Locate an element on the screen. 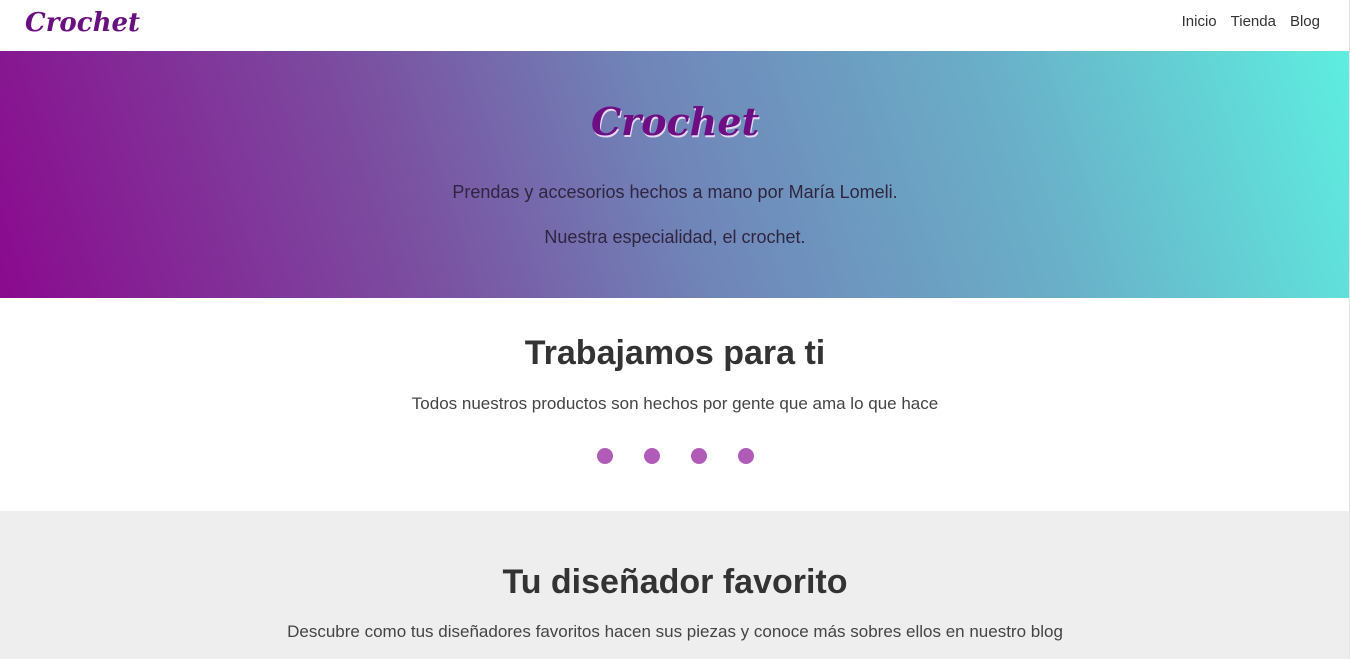 This screenshot has width=1350, height=659. nav-link-blog: Blog is located at coordinates (1305, 22).